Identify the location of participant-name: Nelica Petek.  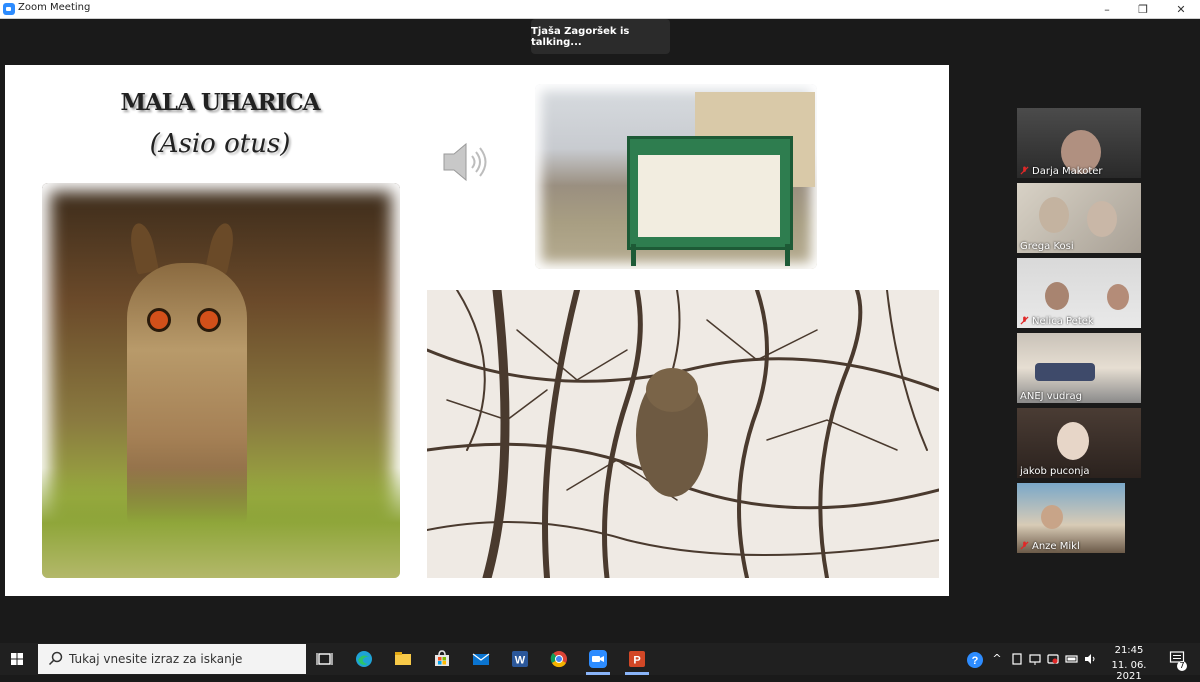
(1063, 321).